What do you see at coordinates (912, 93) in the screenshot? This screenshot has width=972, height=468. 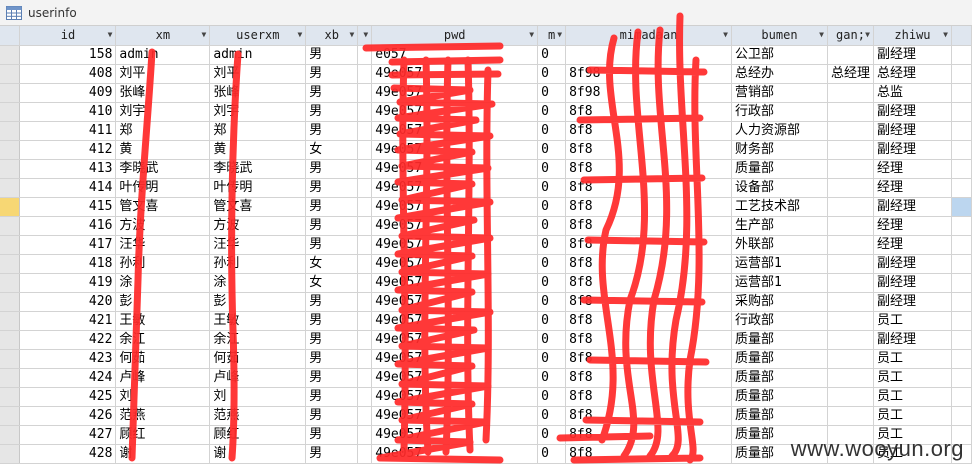 I see `cell-zhiwu: 总监` at bounding box center [912, 93].